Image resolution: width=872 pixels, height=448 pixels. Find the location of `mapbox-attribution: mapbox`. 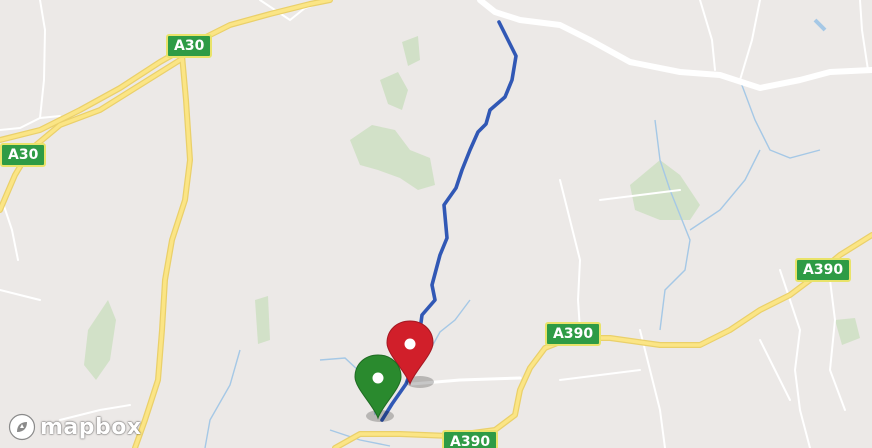

mapbox-attribution: mapbox is located at coordinates (75, 427).